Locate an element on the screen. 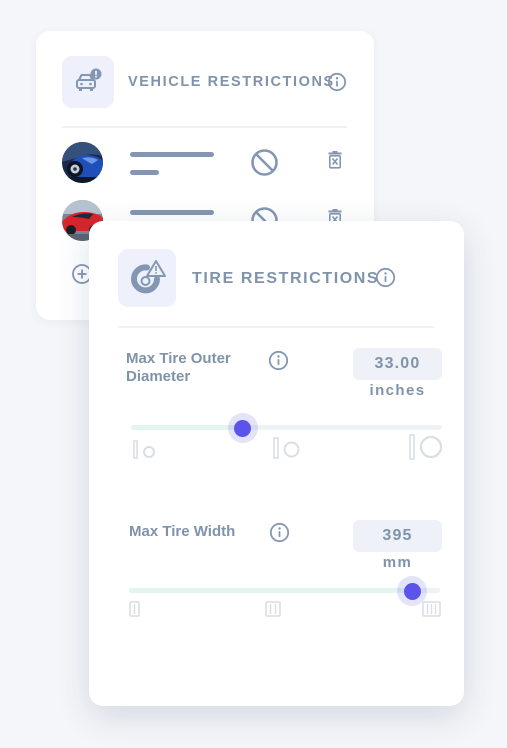 This screenshot has height=748, width=507. diameter-slider-thumb is located at coordinates (242, 428).